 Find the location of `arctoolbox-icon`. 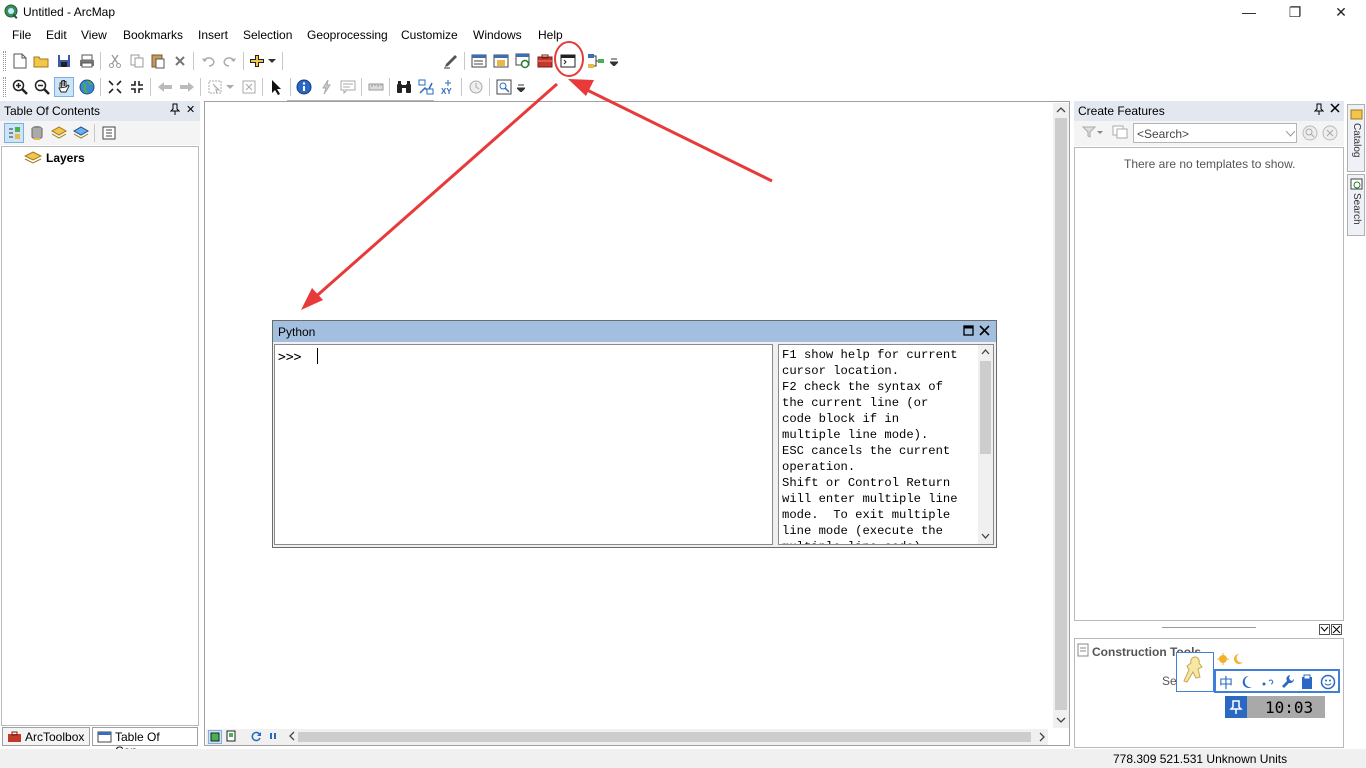

arctoolbox-icon is located at coordinates (545, 61).